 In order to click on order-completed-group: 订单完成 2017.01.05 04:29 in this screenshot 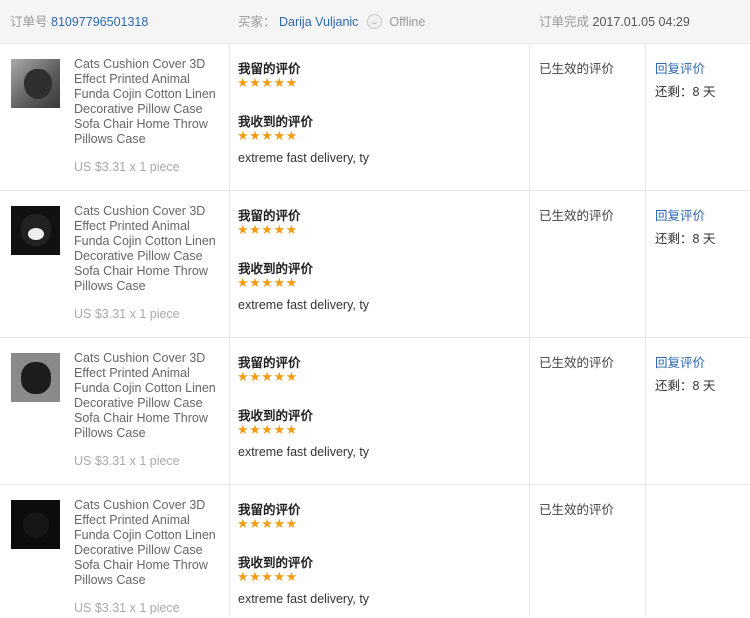, I will do `click(614, 22)`.